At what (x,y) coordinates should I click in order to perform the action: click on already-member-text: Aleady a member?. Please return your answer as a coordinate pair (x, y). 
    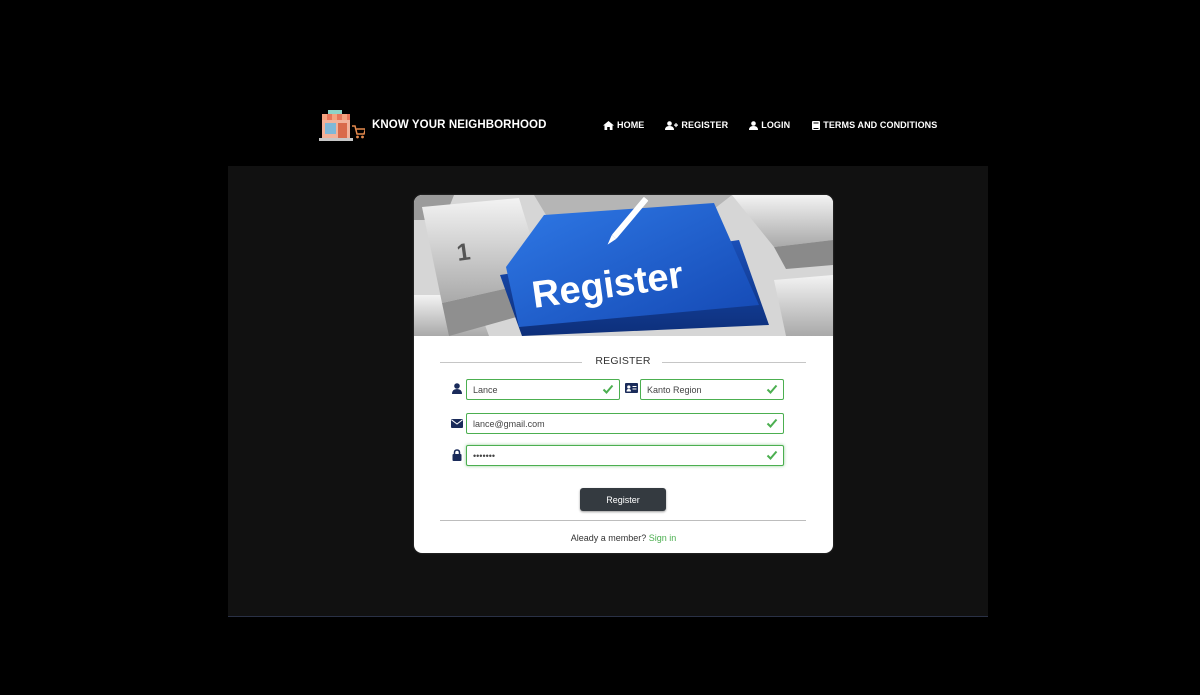
    Looking at the image, I should click on (608, 538).